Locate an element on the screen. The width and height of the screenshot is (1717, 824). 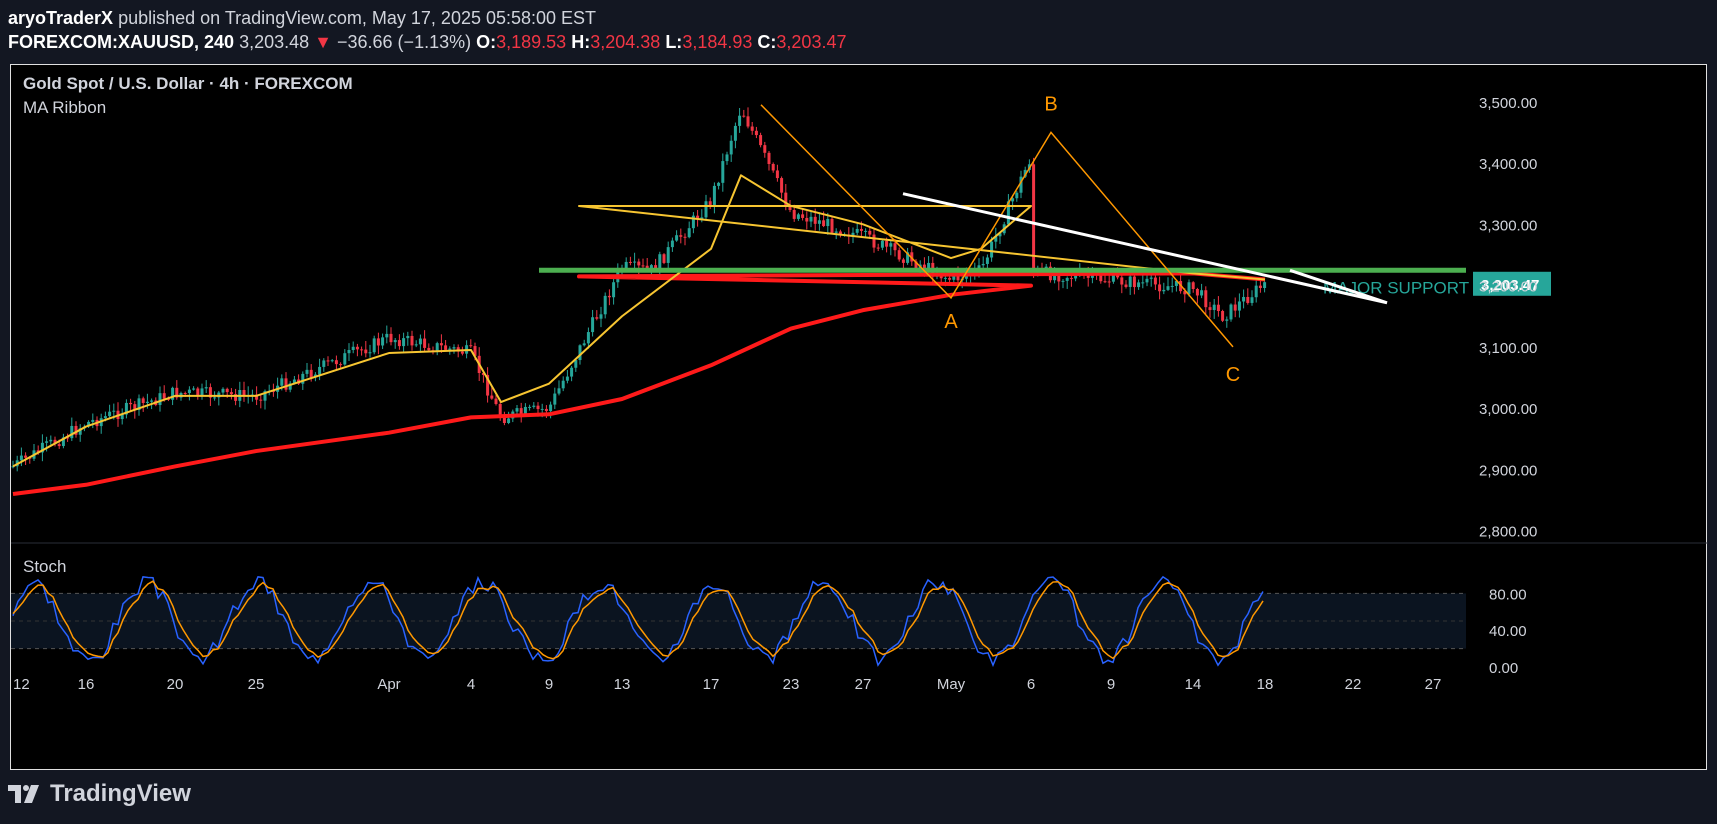
brand-name: TradingView is located at coordinates (120, 794).